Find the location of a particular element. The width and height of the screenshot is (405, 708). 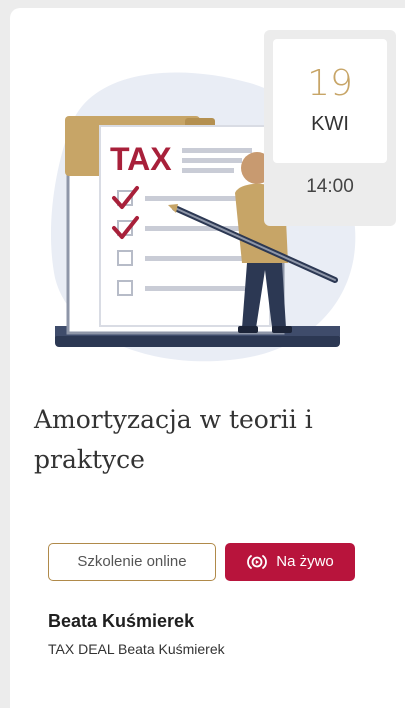

speaker-company: TAX DEAL Beata Kuśmierek is located at coordinates (136, 649).